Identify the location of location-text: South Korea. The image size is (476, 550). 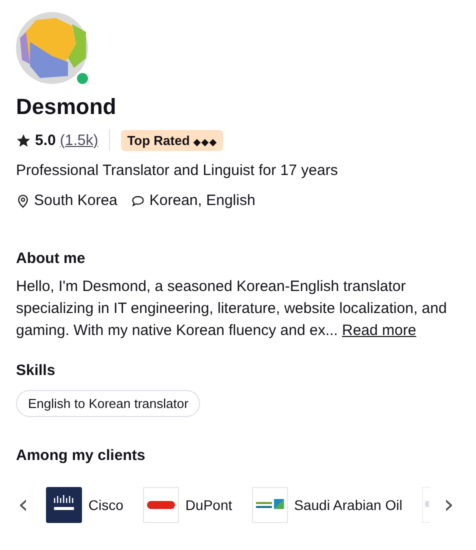
(76, 201).